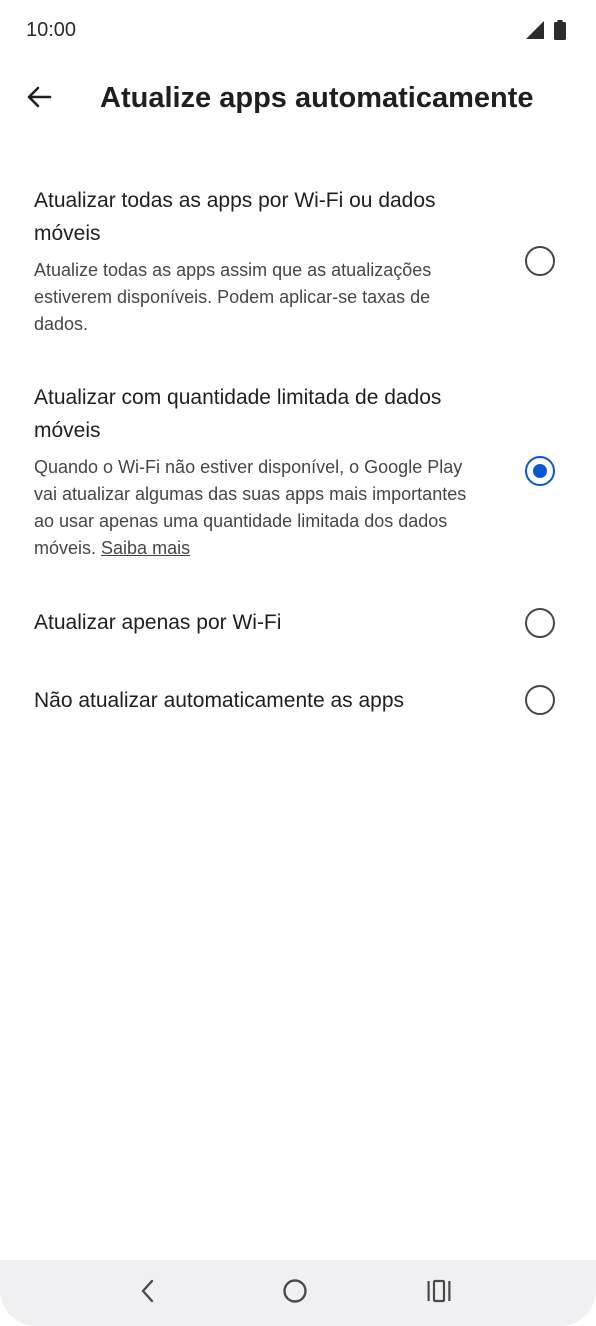 The width and height of the screenshot is (596, 1326). I want to click on option-text: Atualizar apenas por Wi-Fi, so click(259, 622).